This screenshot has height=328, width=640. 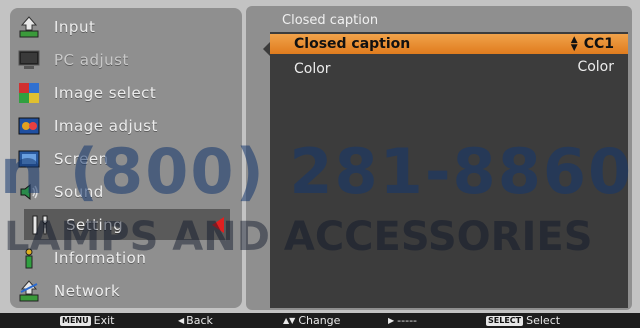 I want to click on menu-label-input: Input, so click(x=75, y=26).